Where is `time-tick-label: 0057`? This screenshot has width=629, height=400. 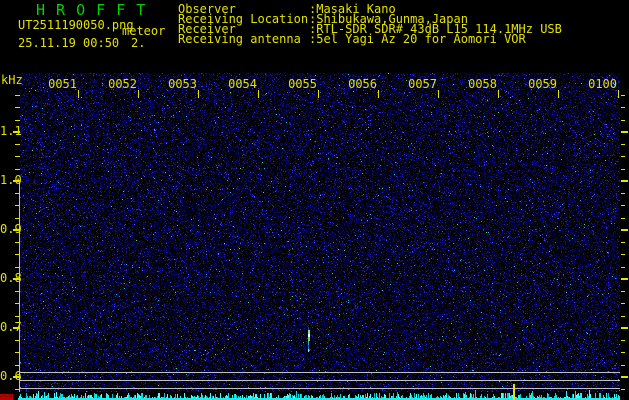 time-tick-label: 0057 is located at coordinates (422, 84).